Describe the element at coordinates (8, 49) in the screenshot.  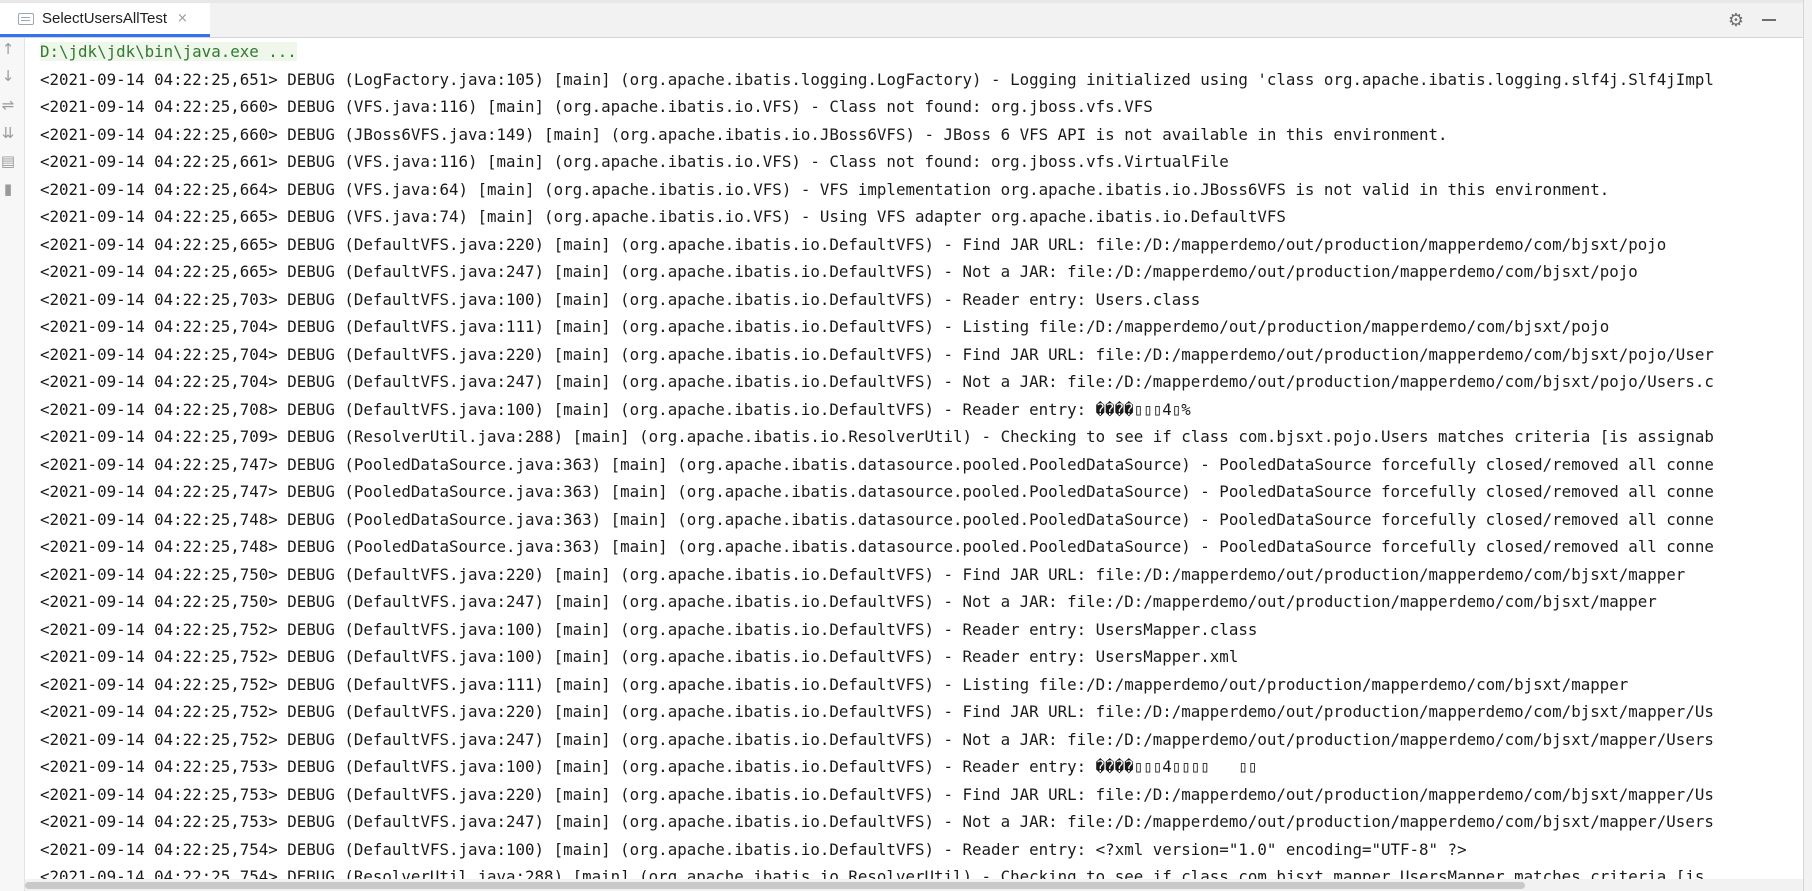
I see `up-arrow-icon: ↑` at that location.